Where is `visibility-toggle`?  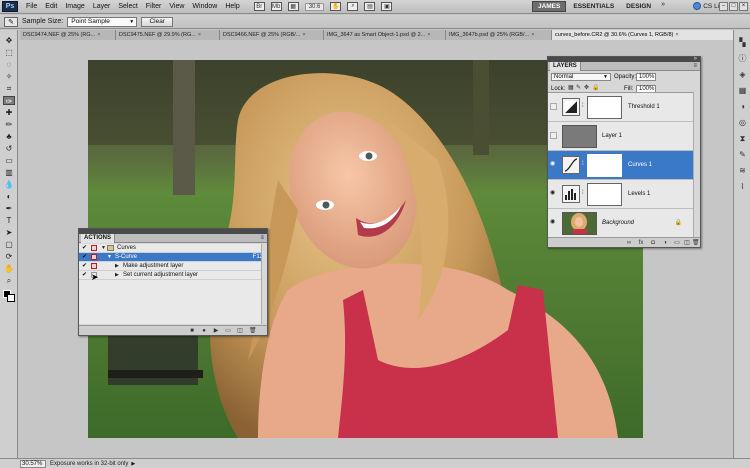
visibility-toggle is located at coordinates (553, 106).